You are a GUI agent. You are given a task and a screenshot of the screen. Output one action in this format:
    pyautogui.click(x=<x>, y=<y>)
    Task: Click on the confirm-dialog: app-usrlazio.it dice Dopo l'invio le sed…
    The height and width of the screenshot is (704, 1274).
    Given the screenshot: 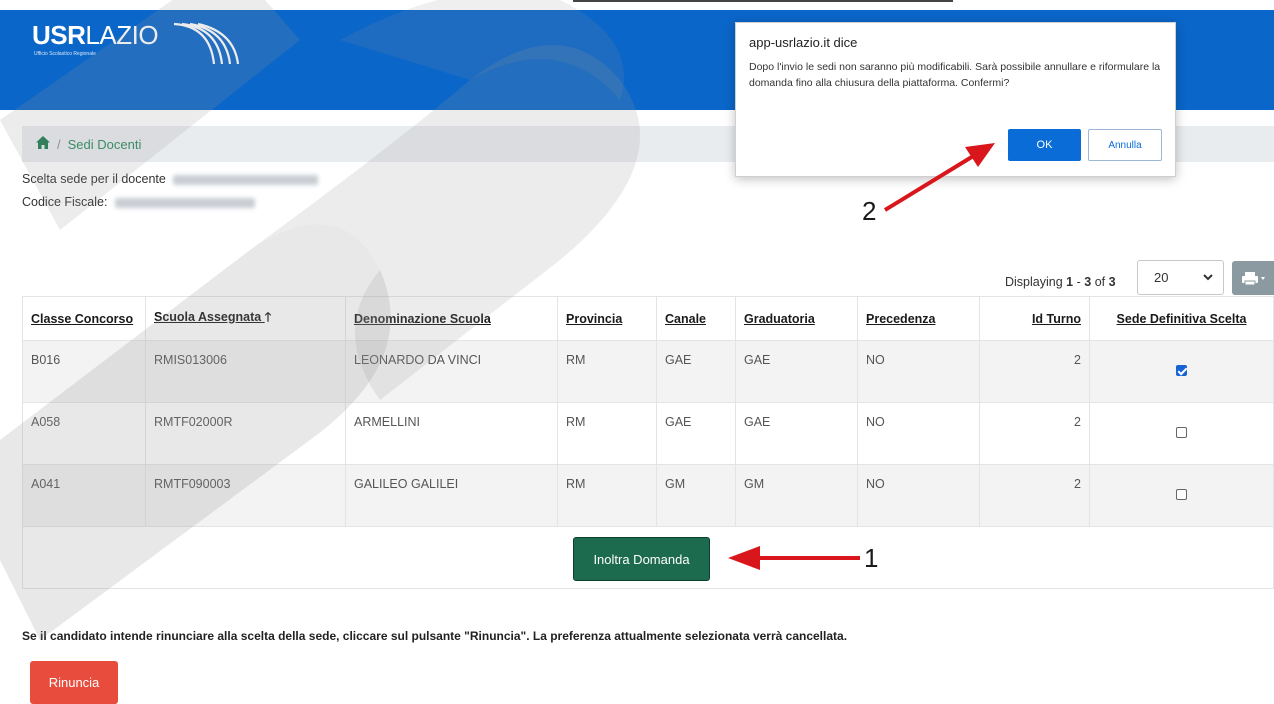 What is the action you would take?
    pyautogui.click(x=955, y=99)
    